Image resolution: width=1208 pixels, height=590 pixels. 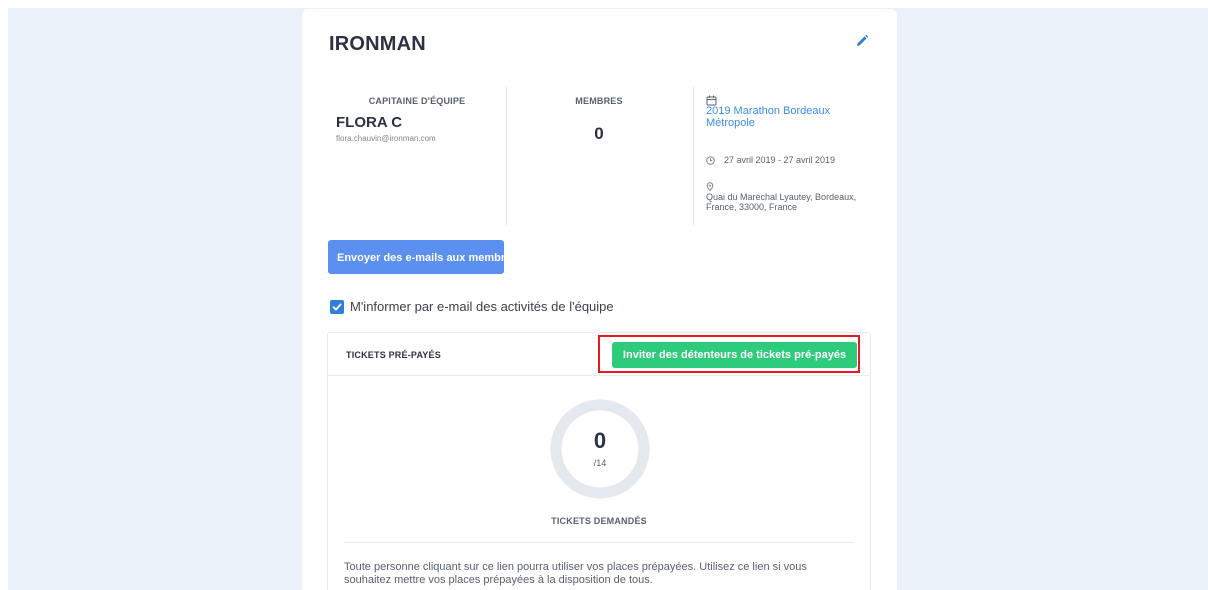 What do you see at coordinates (599, 133) in the screenshot?
I see `members-count: 0` at bounding box center [599, 133].